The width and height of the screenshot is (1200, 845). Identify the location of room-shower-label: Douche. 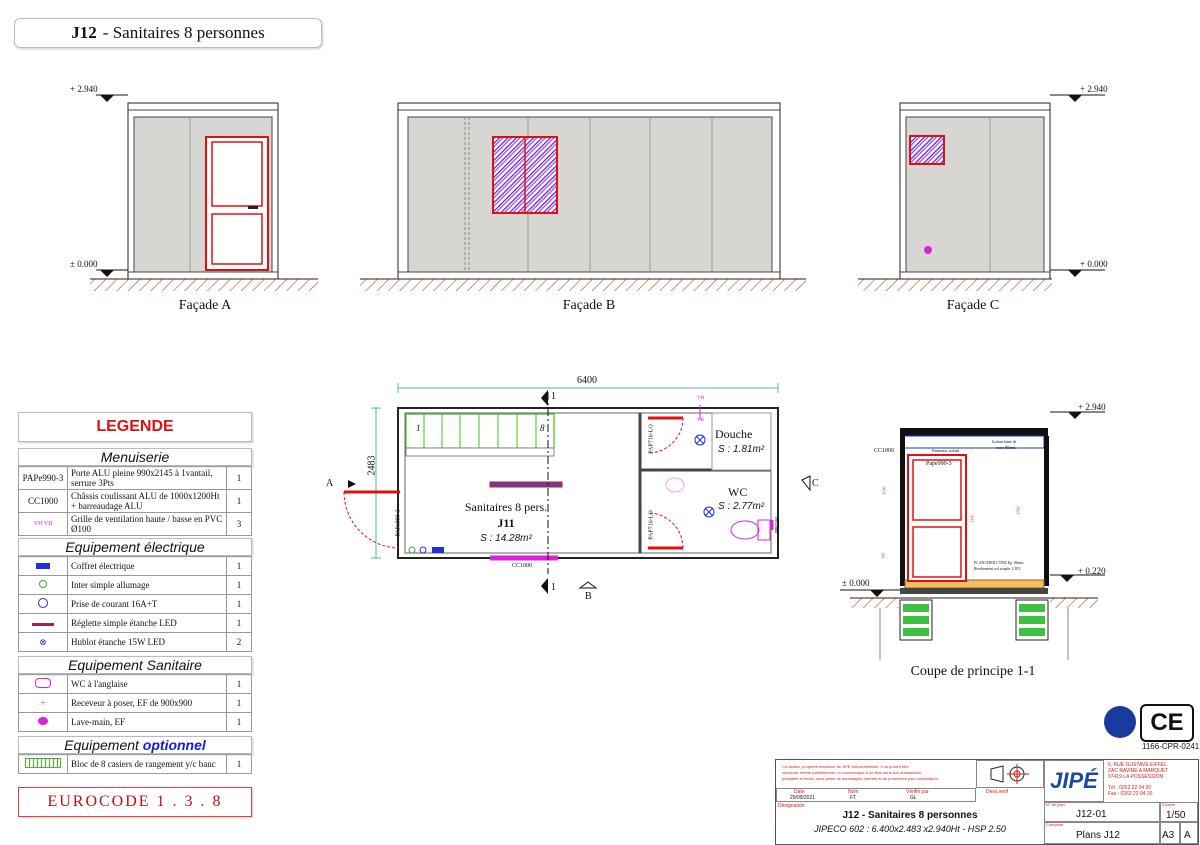
(734, 434).